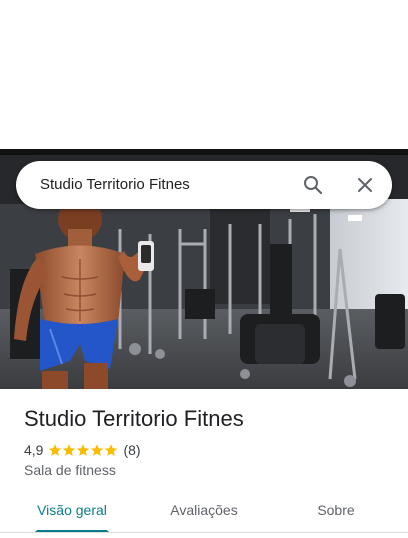 This screenshot has width=408, height=538. I want to click on search-icon, so click(313, 185).